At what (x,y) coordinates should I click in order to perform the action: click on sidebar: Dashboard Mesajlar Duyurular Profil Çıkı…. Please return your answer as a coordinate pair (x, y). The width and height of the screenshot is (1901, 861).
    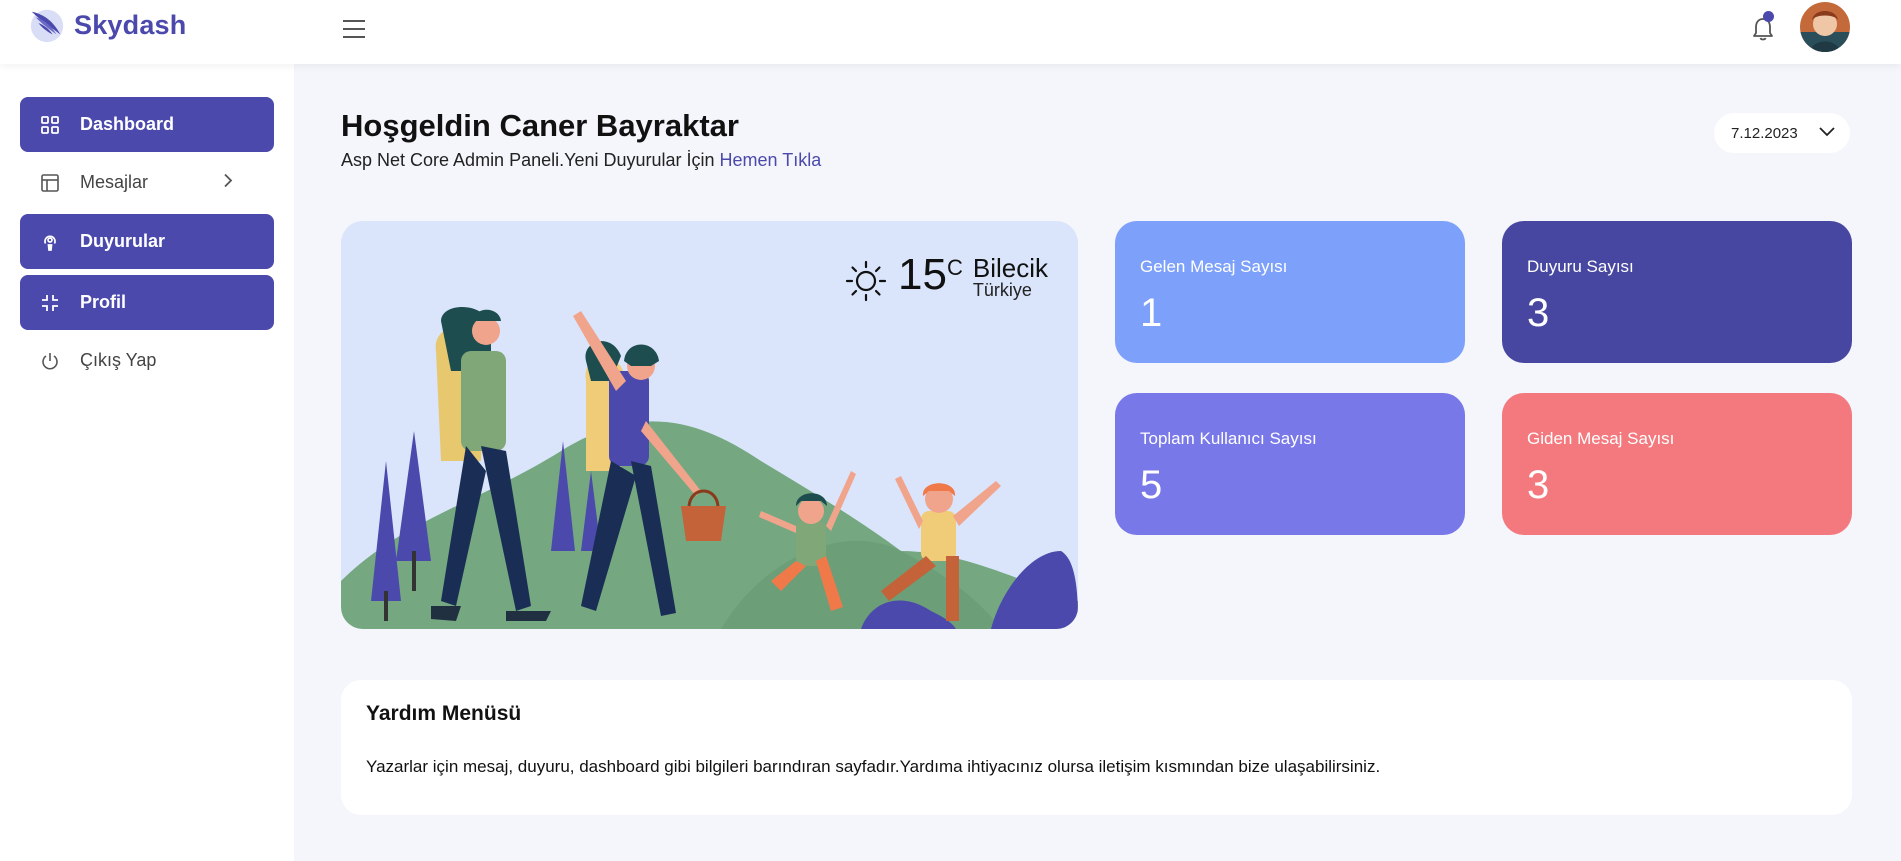
    Looking at the image, I should click on (147, 462).